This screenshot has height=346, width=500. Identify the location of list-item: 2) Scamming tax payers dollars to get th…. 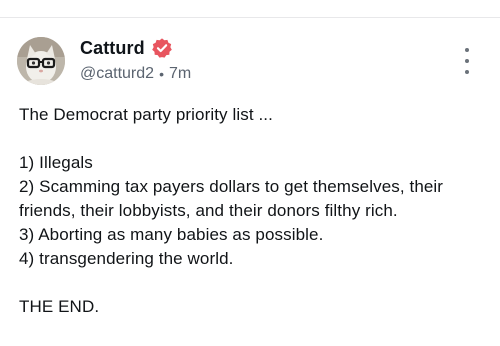
(231, 198).